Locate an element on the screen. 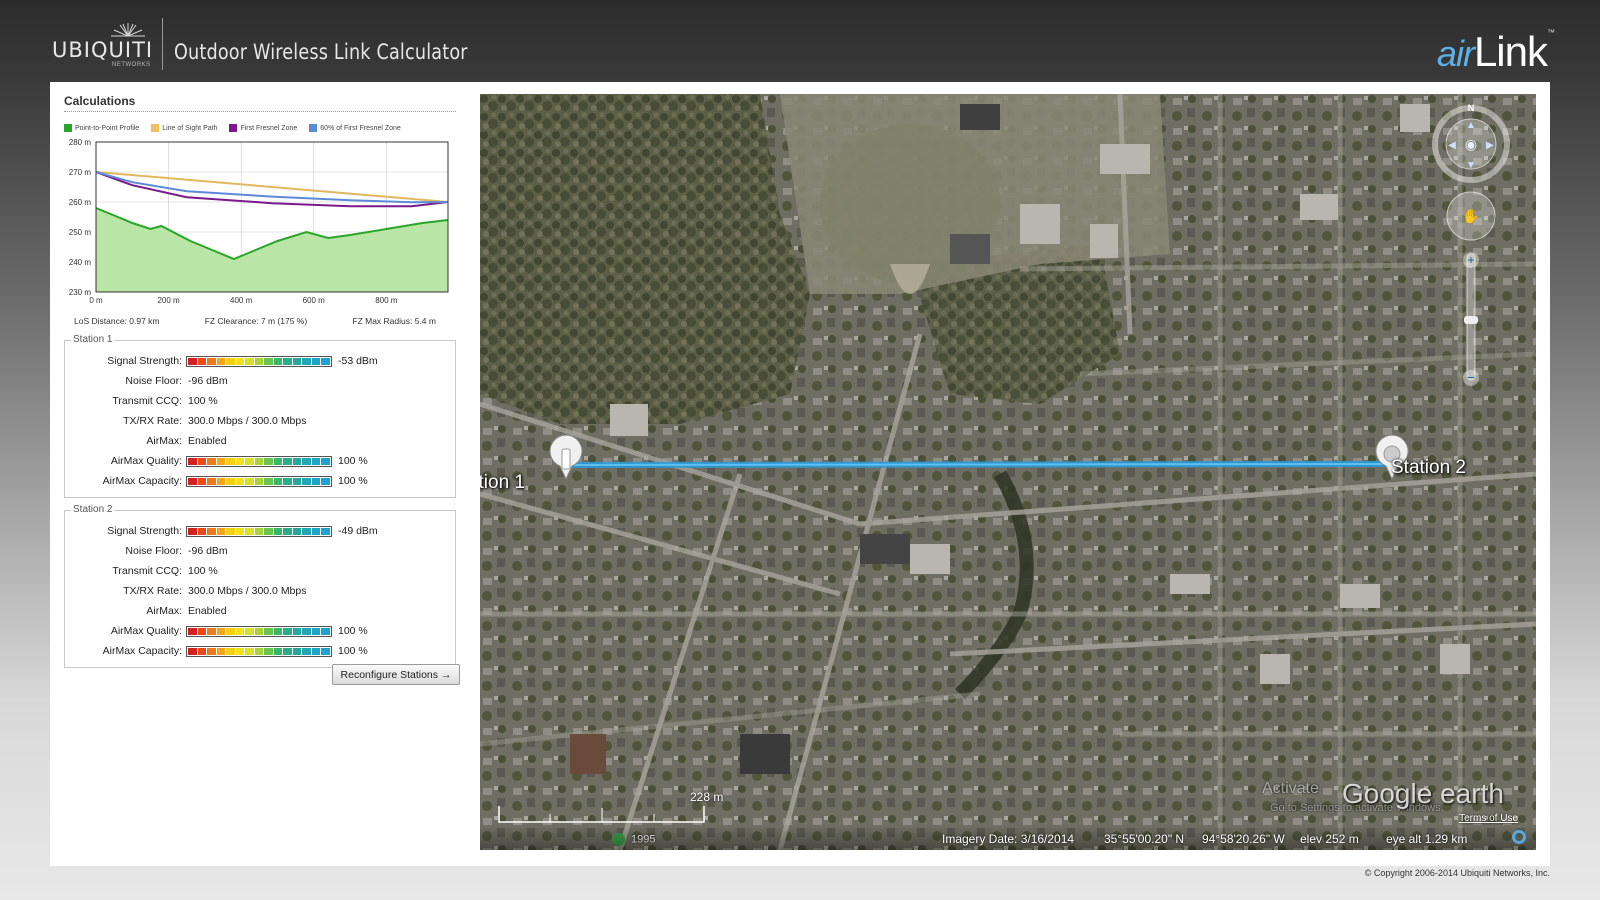  station-row: AirMax: Enabled is located at coordinates (260, 441).